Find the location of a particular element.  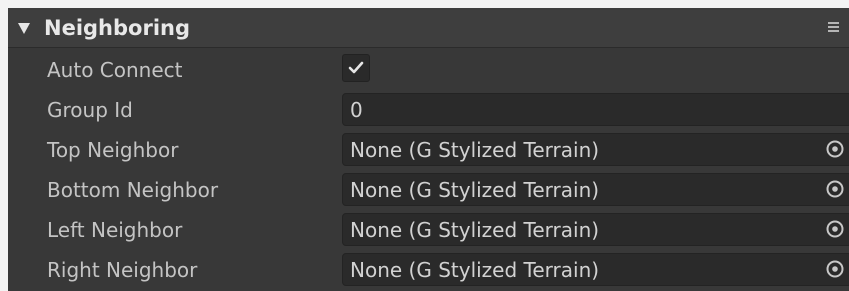

checkmark-icon is located at coordinates (356, 67).